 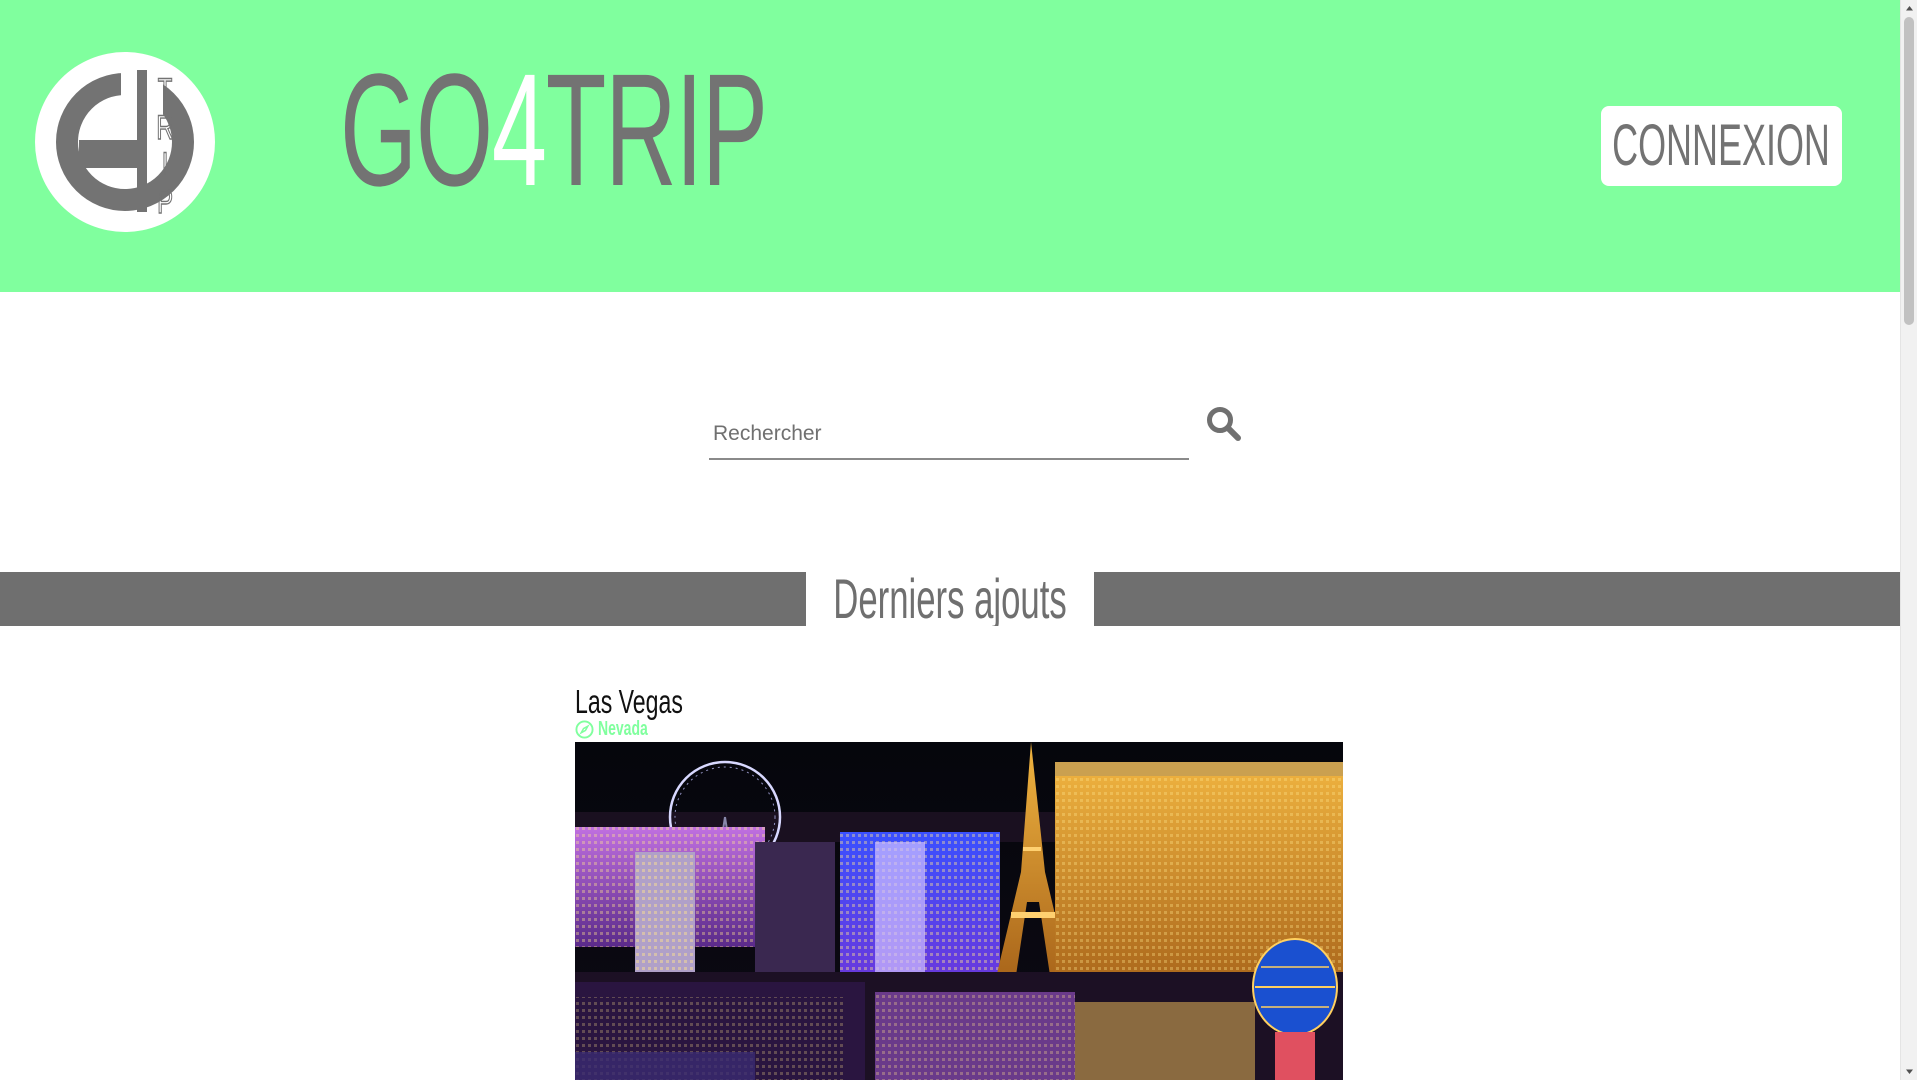 What do you see at coordinates (1224, 424) in the screenshot?
I see `search-icon` at bounding box center [1224, 424].